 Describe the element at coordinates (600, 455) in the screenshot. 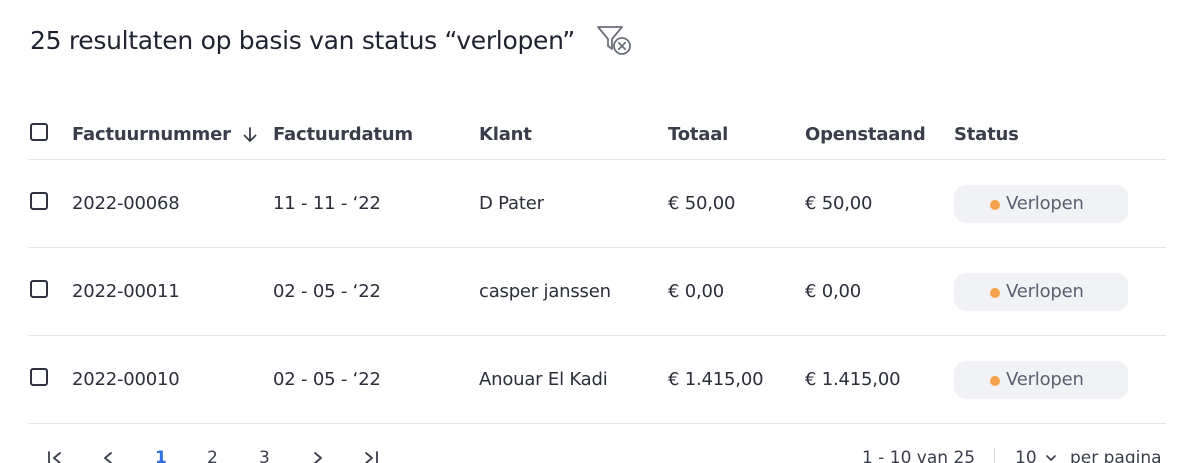

I see `pagination: 1 2 3 1 - 10 van 25 10 per pagina` at that location.